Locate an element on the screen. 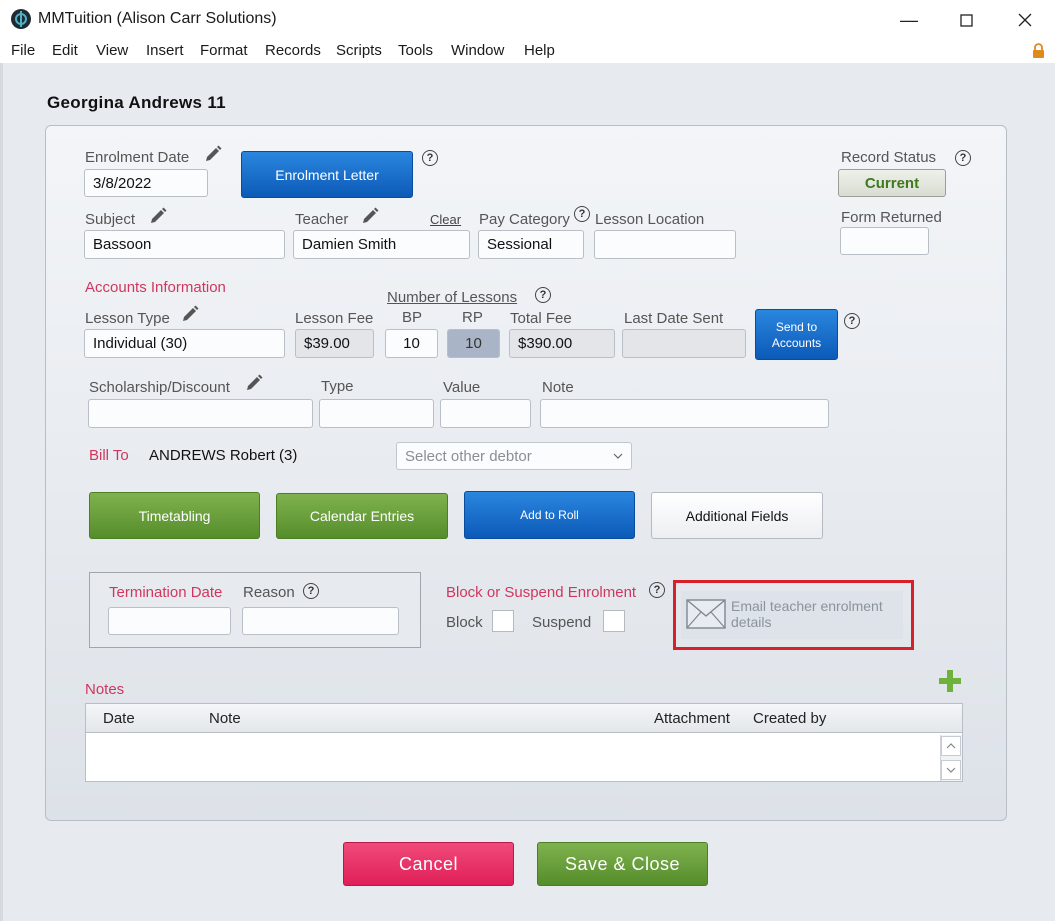 Image resolution: width=1055 pixels, height=921 pixels. menu-view: View is located at coordinates (112, 50).